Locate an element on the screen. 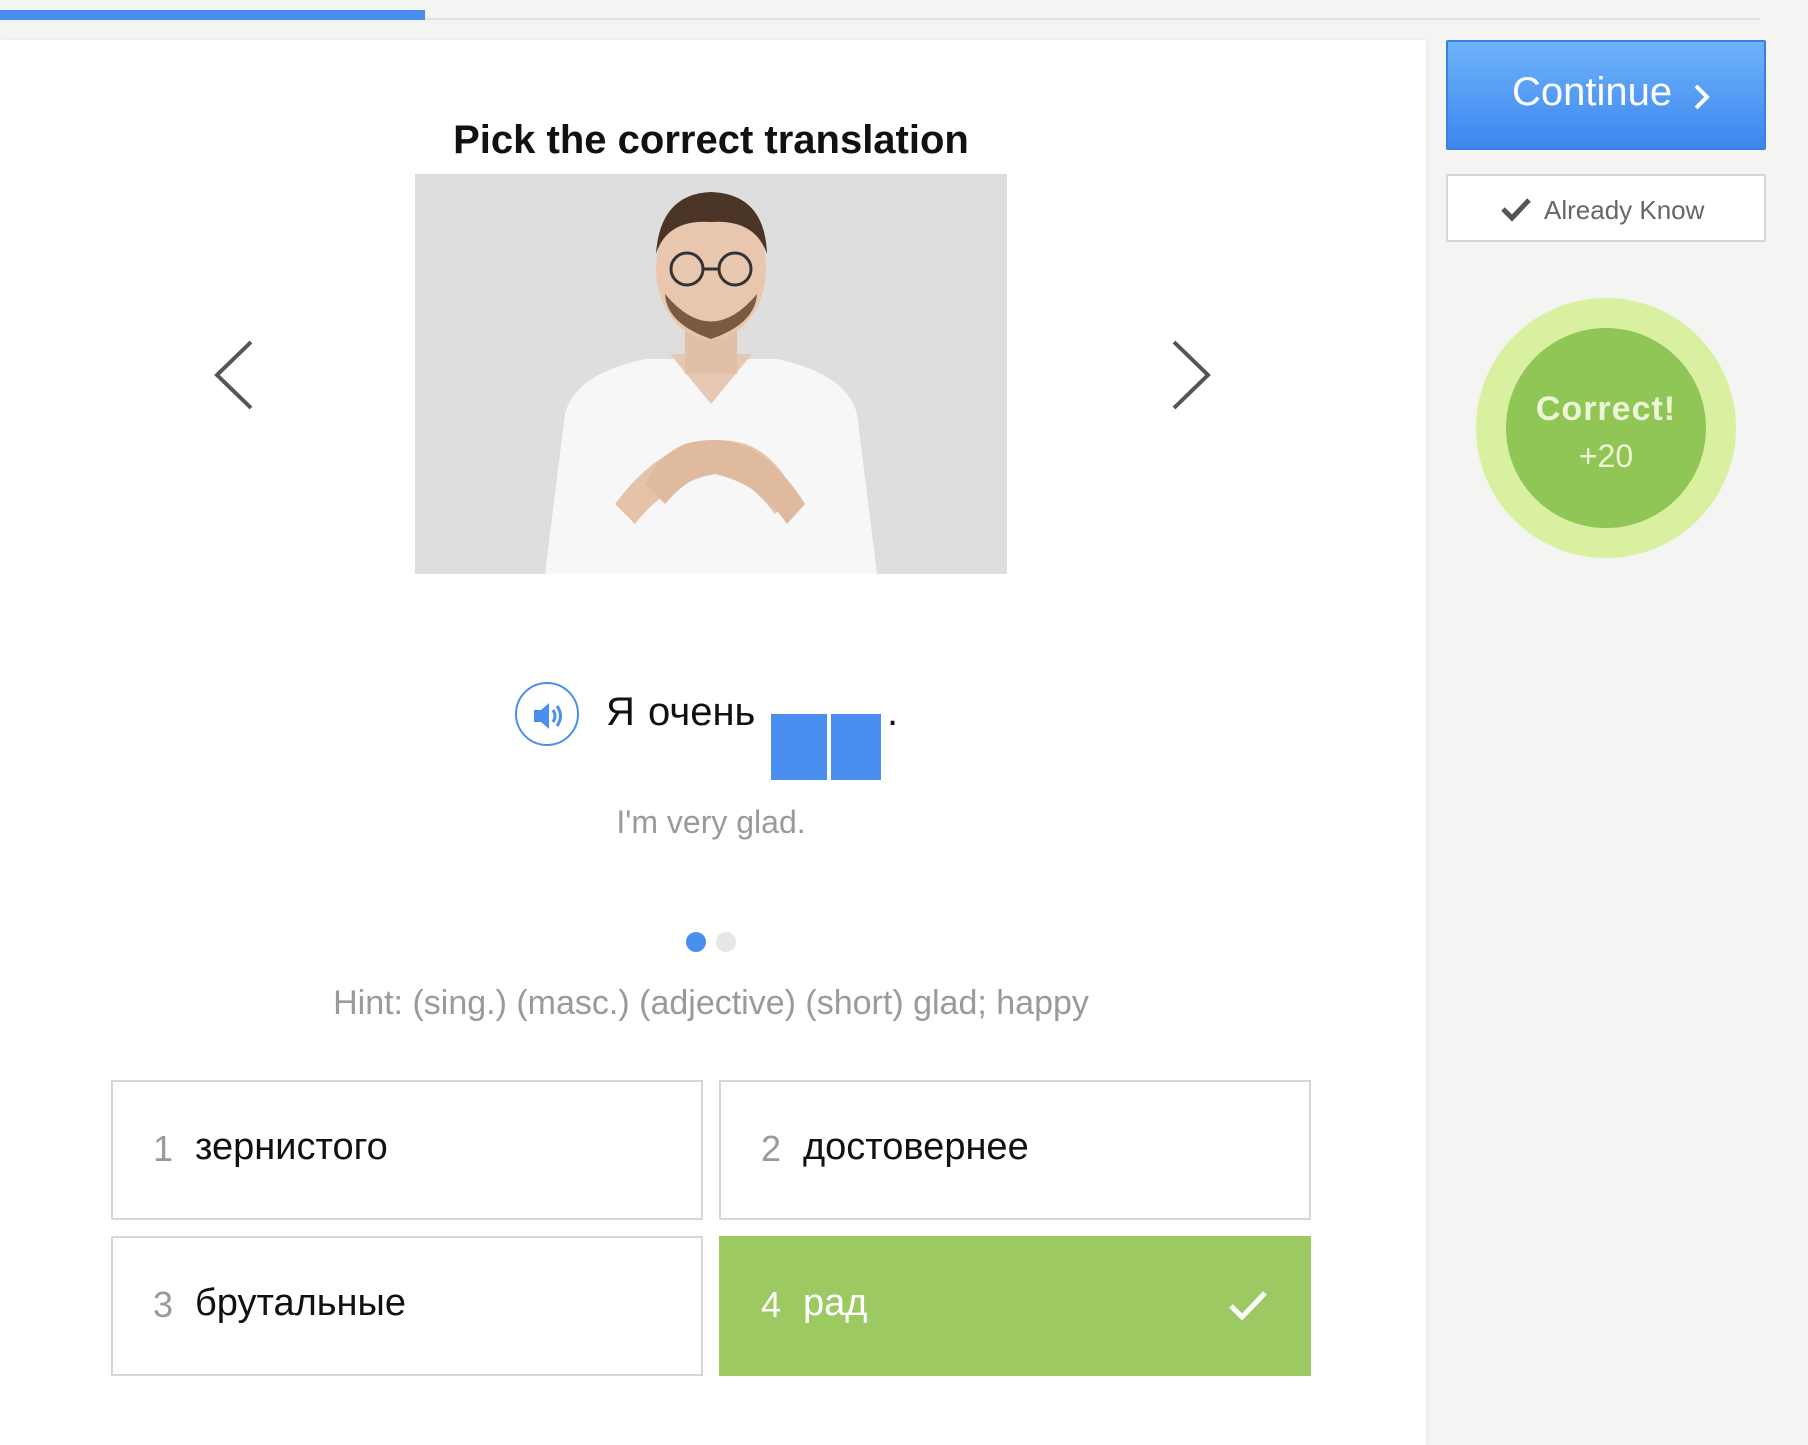 The image size is (1808, 1445). choice-option-4-correct: 4 рад is located at coordinates (1015, 1306).